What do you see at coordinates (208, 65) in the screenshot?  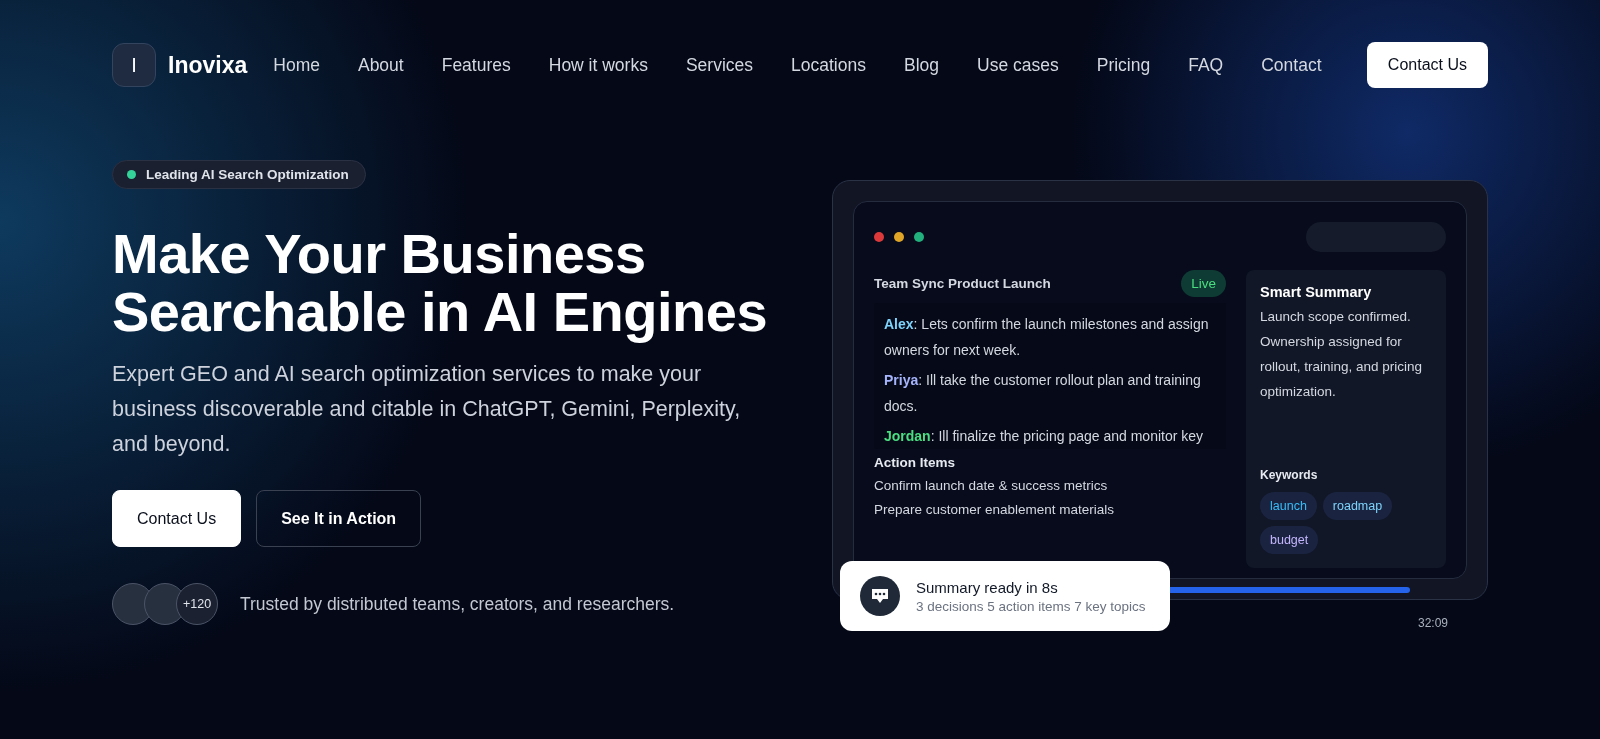 I see `brand-name: Inovixa` at bounding box center [208, 65].